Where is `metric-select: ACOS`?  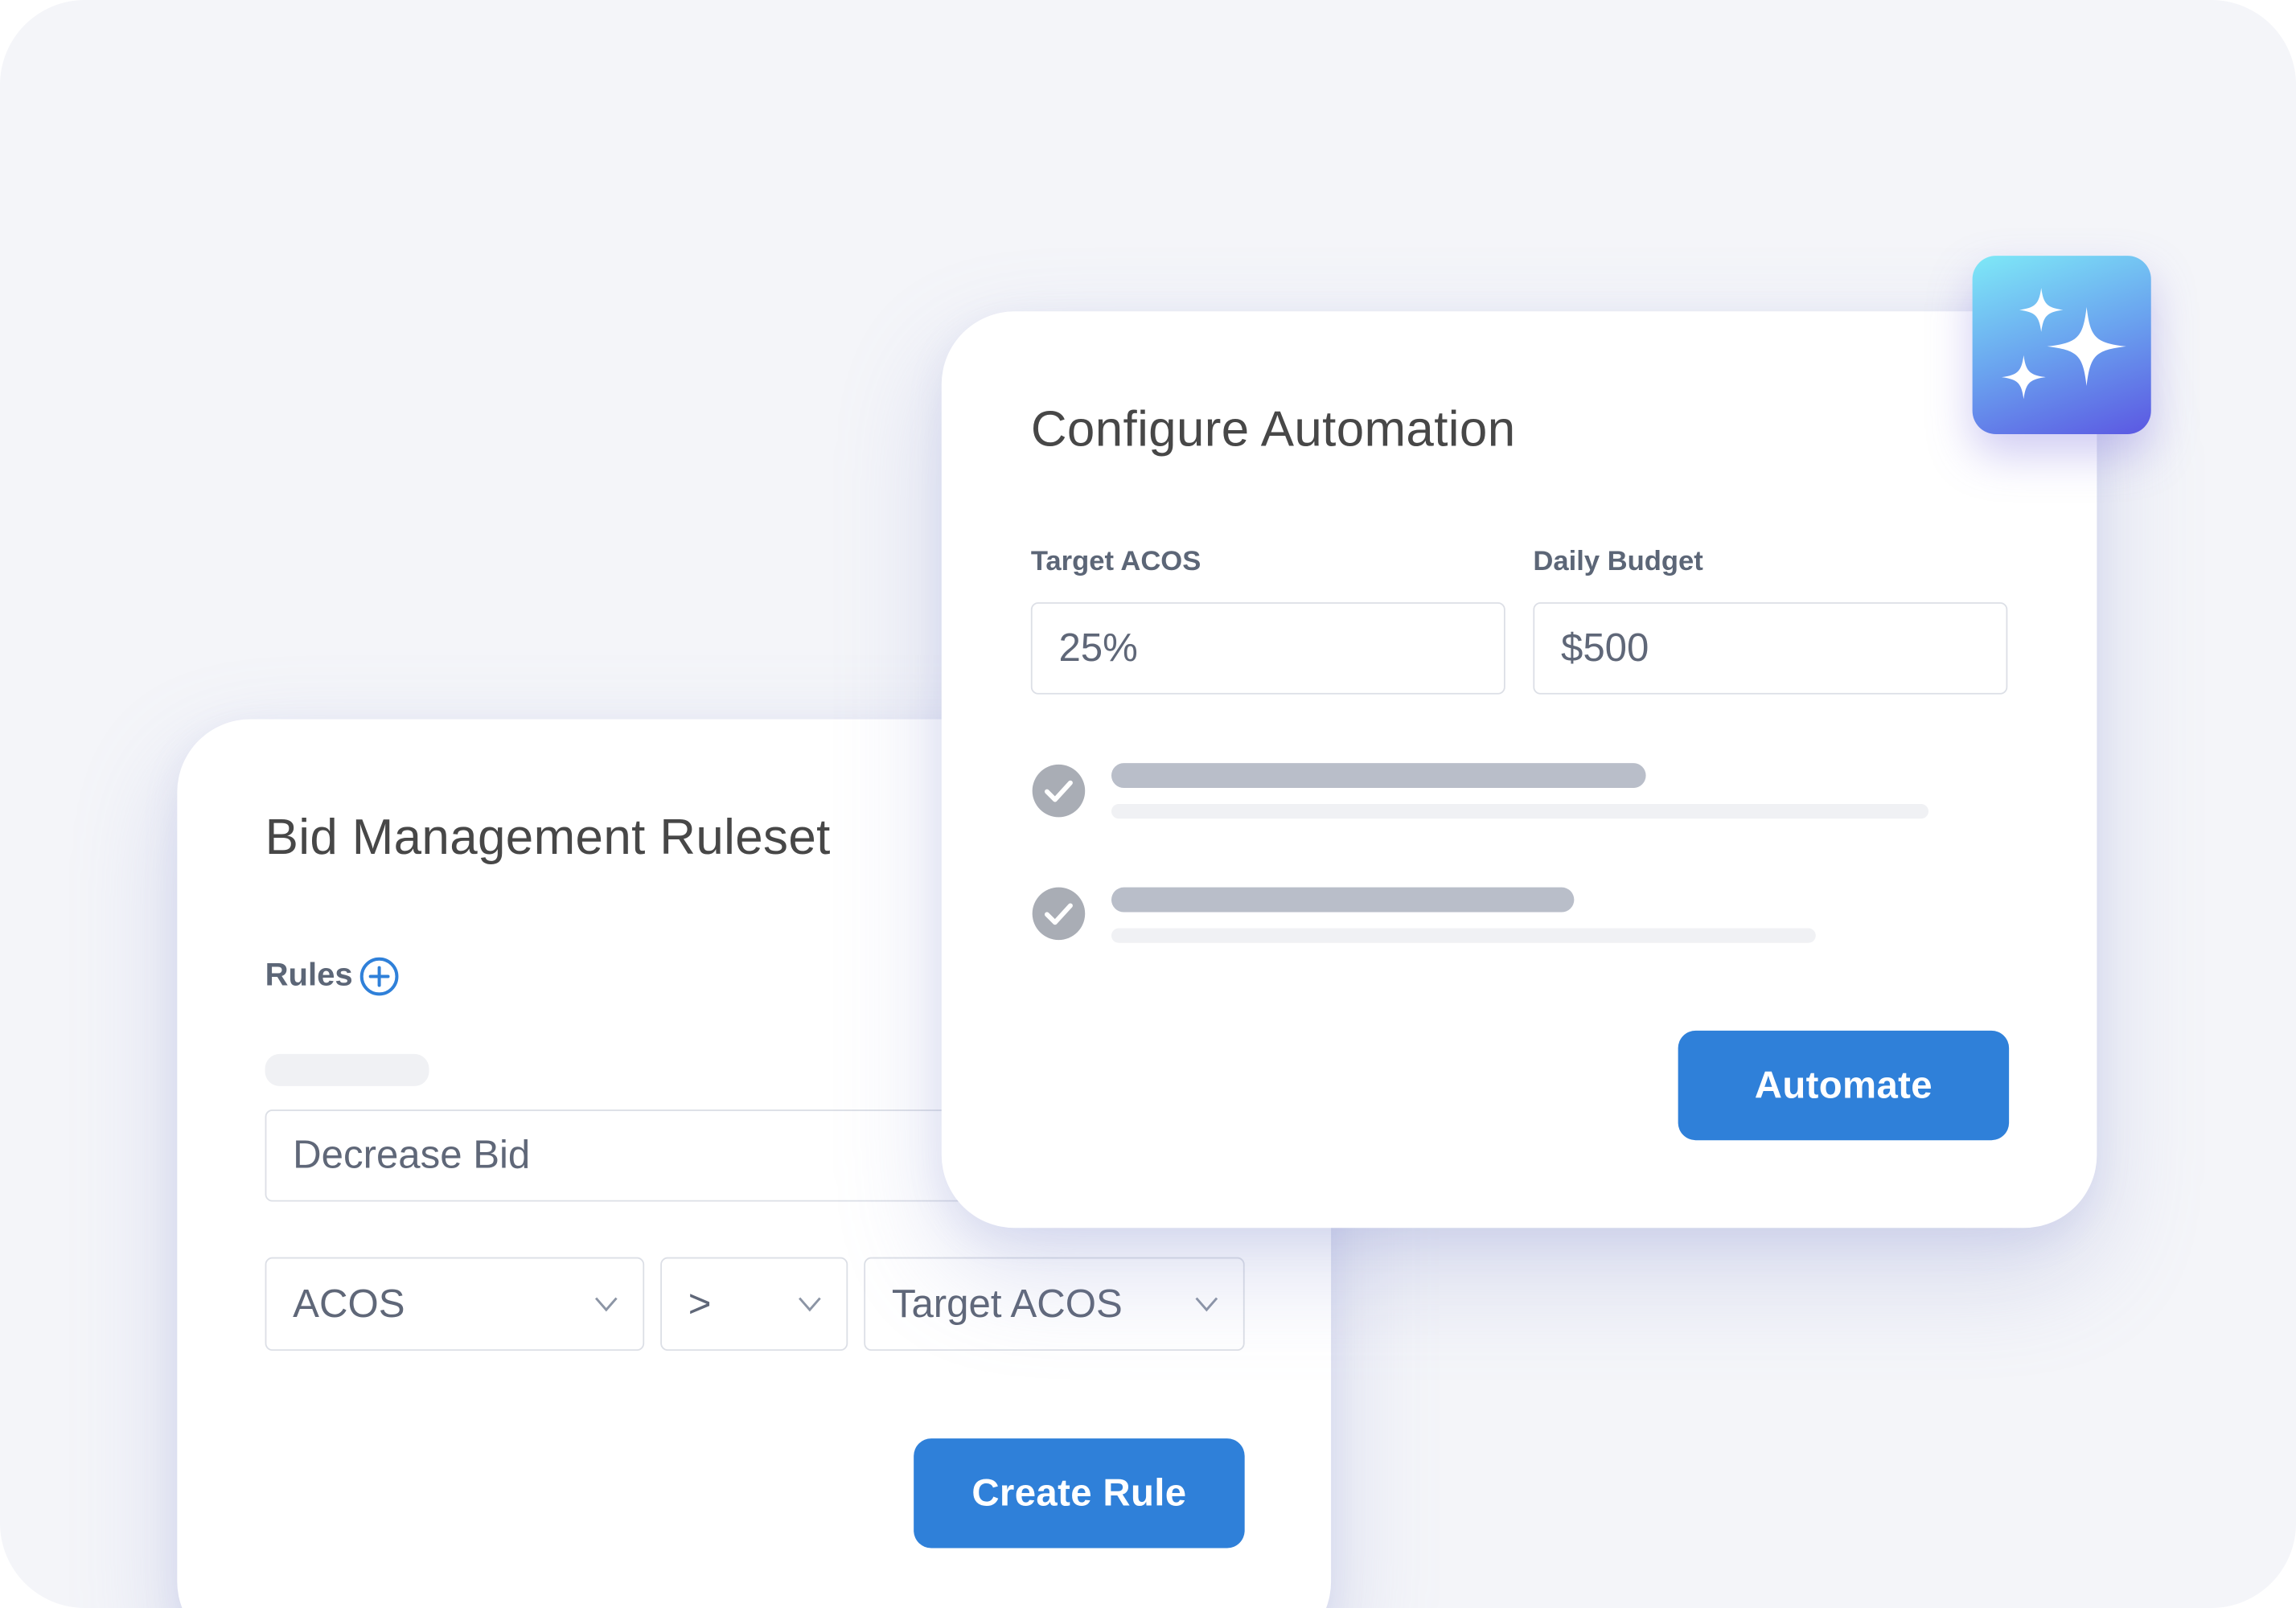
metric-select: ACOS is located at coordinates (455, 1304).